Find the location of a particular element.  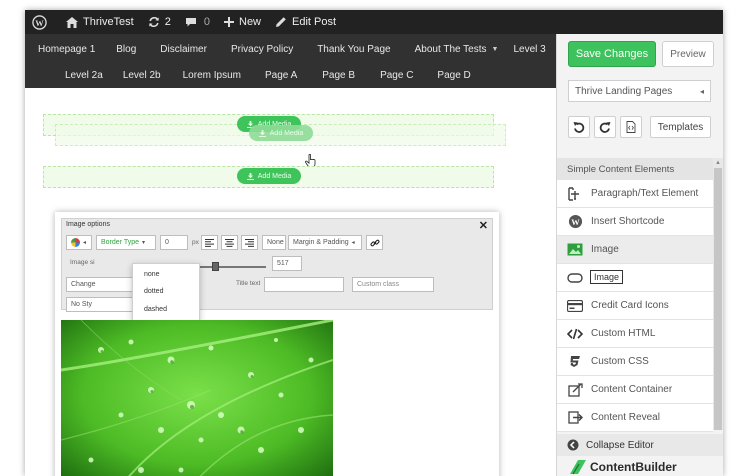

download-icon is located at coordinates (250, 176).